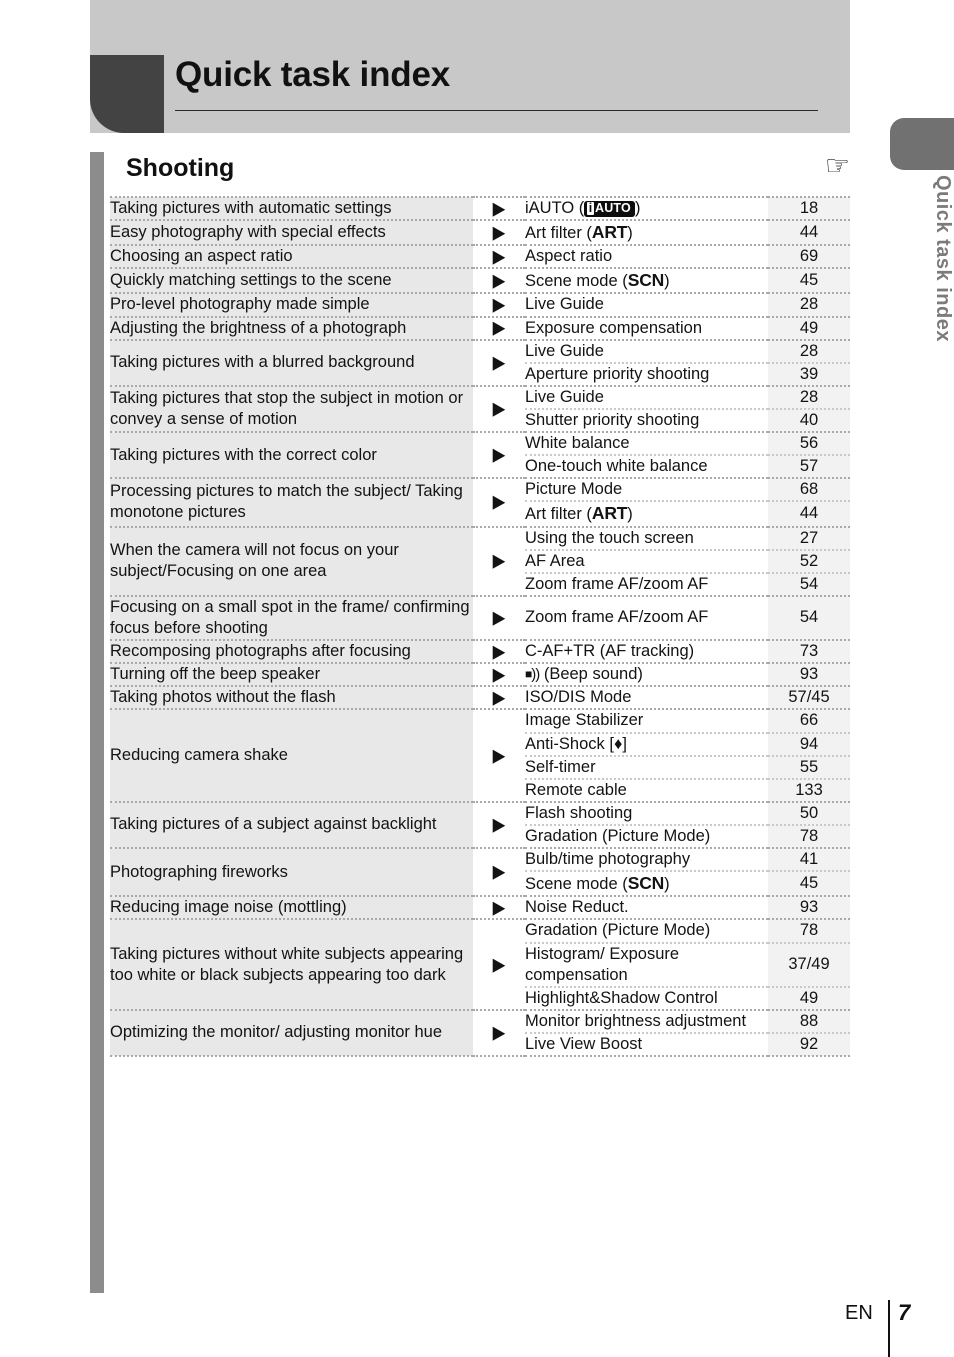 Image resolution: width=954 pixels, height=1357 pixels. I want to click on page-reference: 57/45, so click(809, 698).